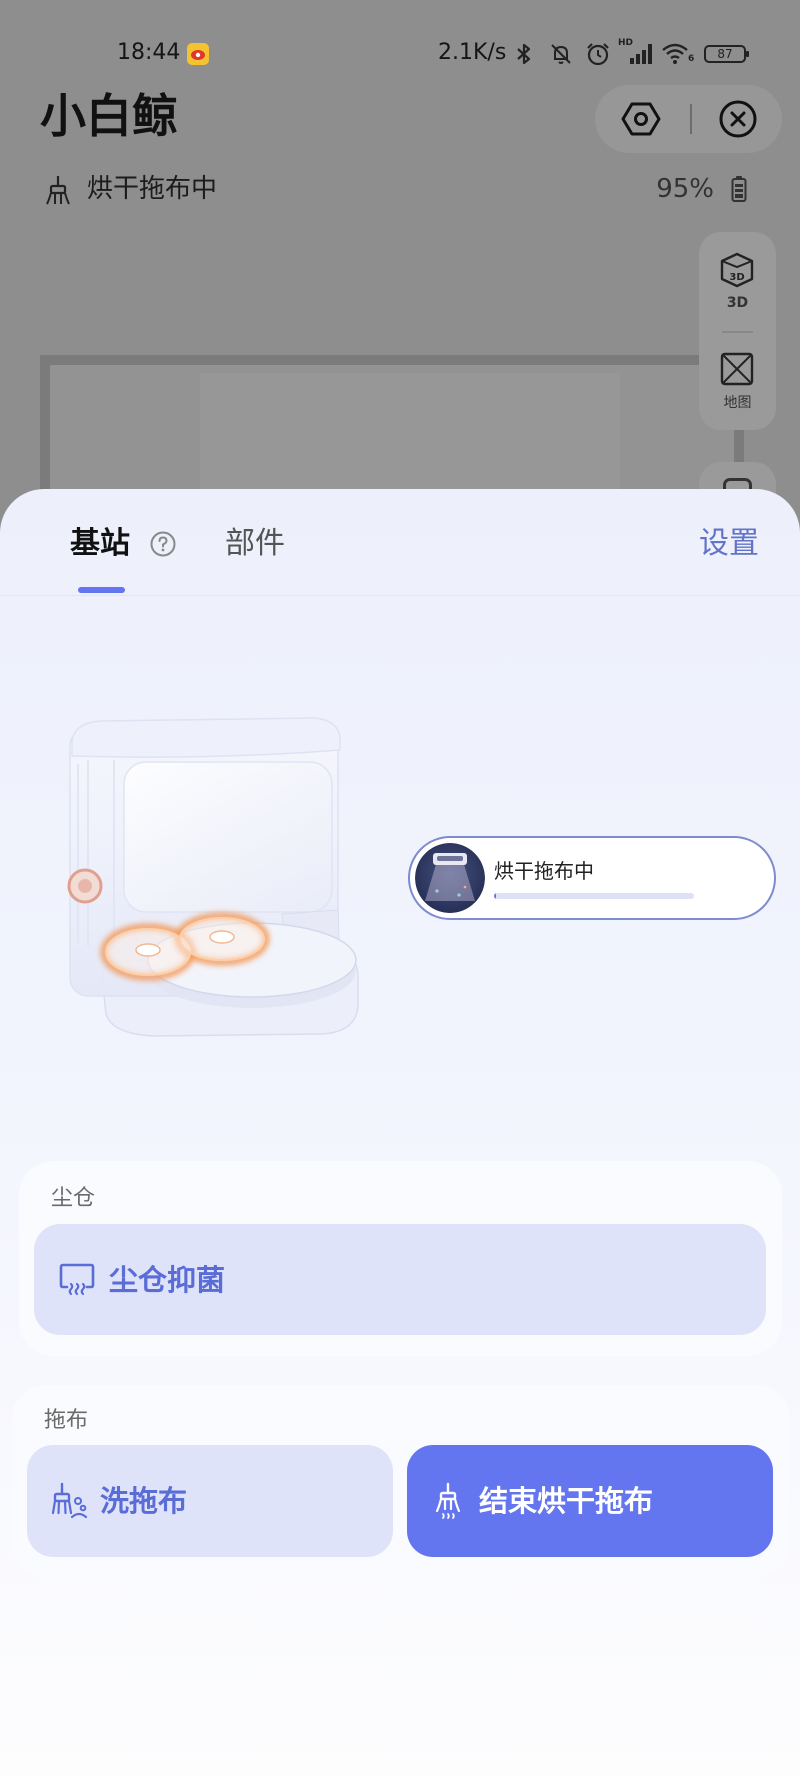 The image size is (800, 1776). What do you see at coordinates (725, 54) in the screenshot?
I see `battery-level: 87` at bounding box center [725, 54].